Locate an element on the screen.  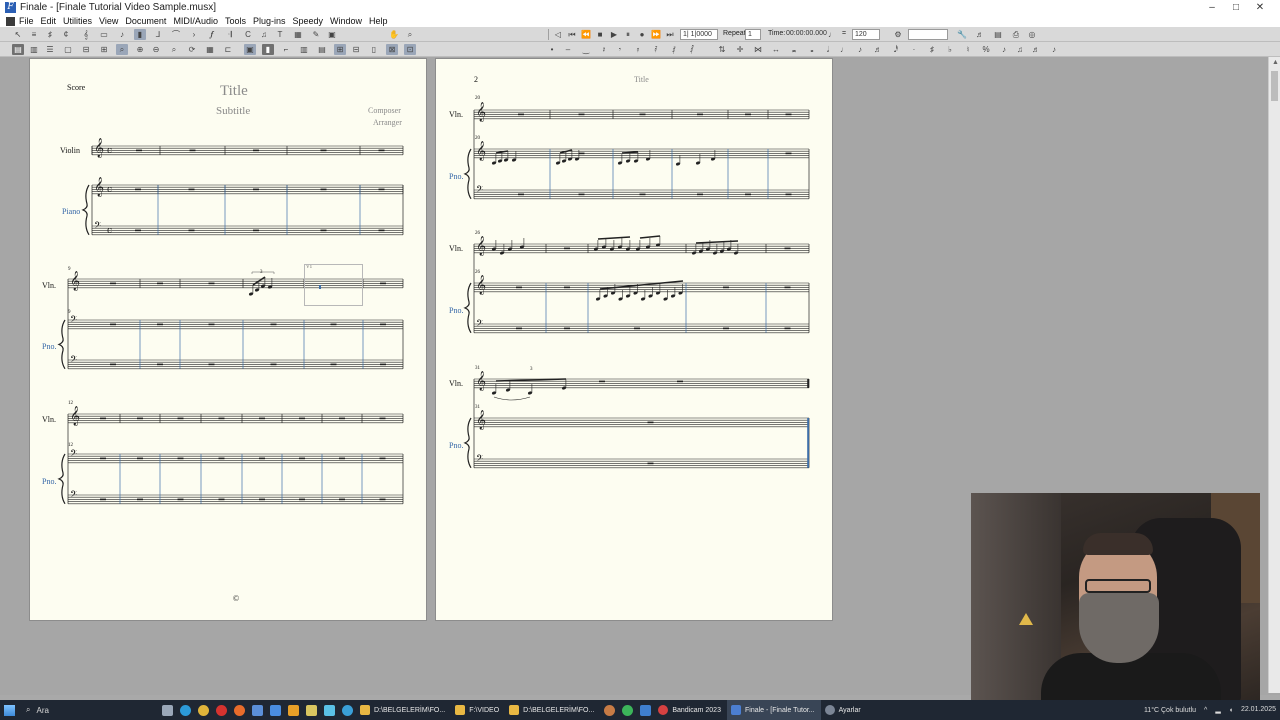
pause-icon: ⏸ is located at coordinates (628, 34).